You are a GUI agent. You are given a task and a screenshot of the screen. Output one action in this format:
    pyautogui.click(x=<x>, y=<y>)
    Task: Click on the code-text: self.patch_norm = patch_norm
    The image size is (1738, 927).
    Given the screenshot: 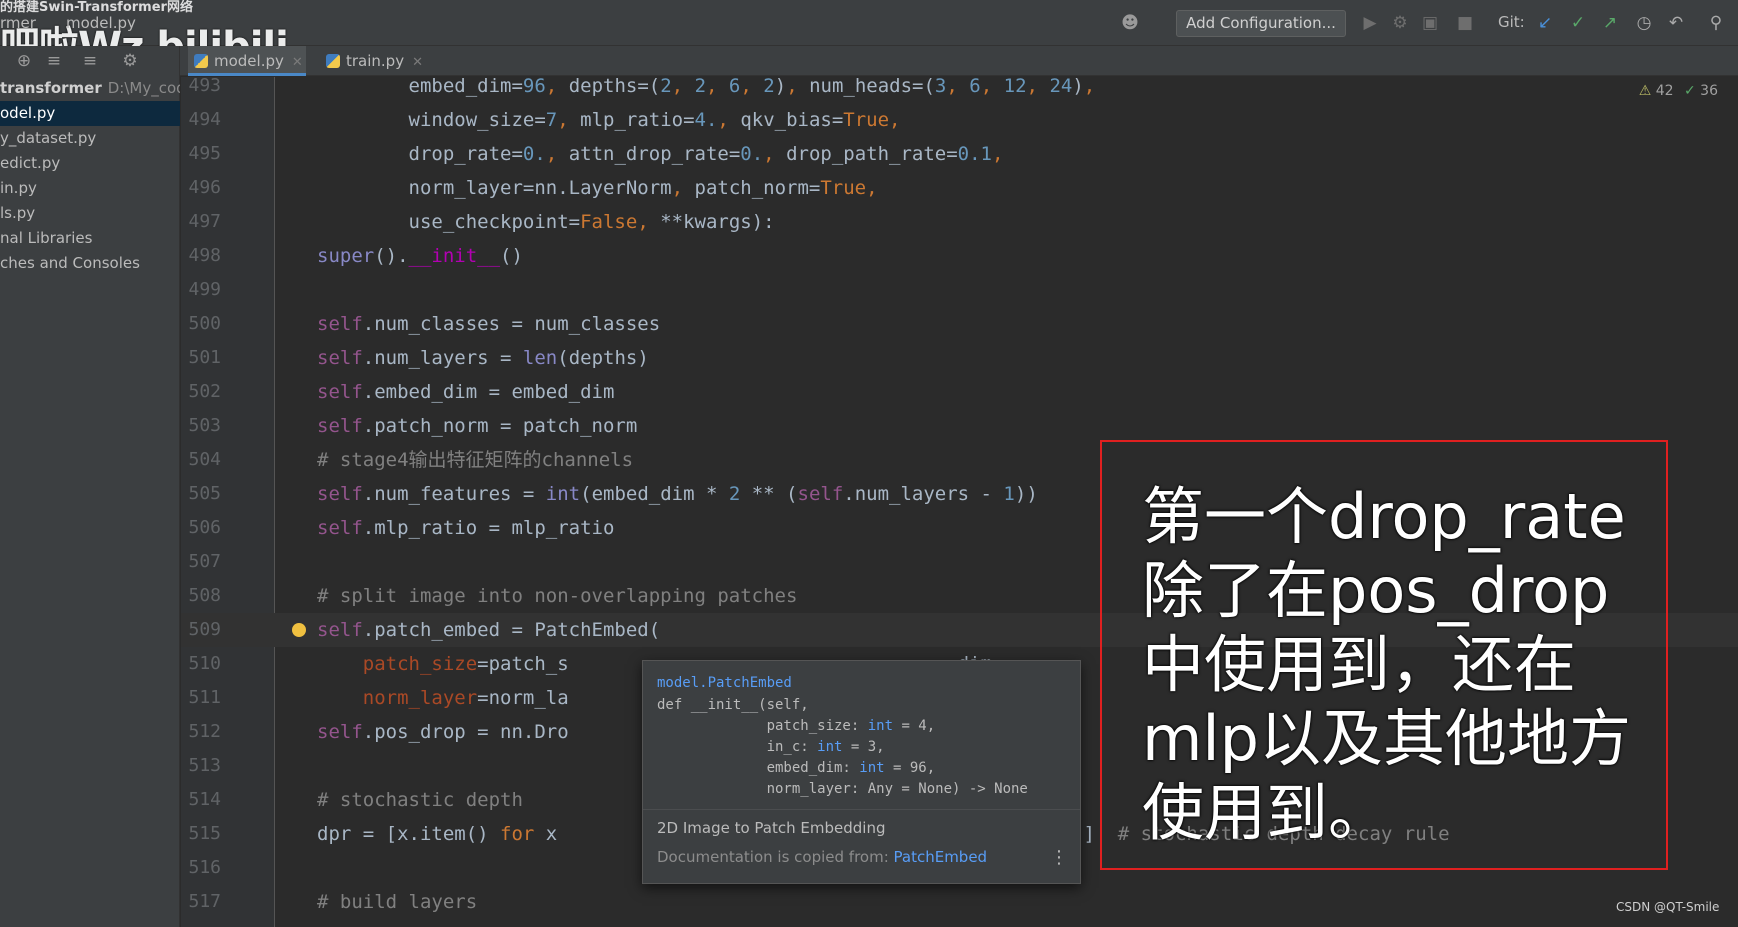 What is the action you would take?
    pyautogui.click(x=477, y=426)
    